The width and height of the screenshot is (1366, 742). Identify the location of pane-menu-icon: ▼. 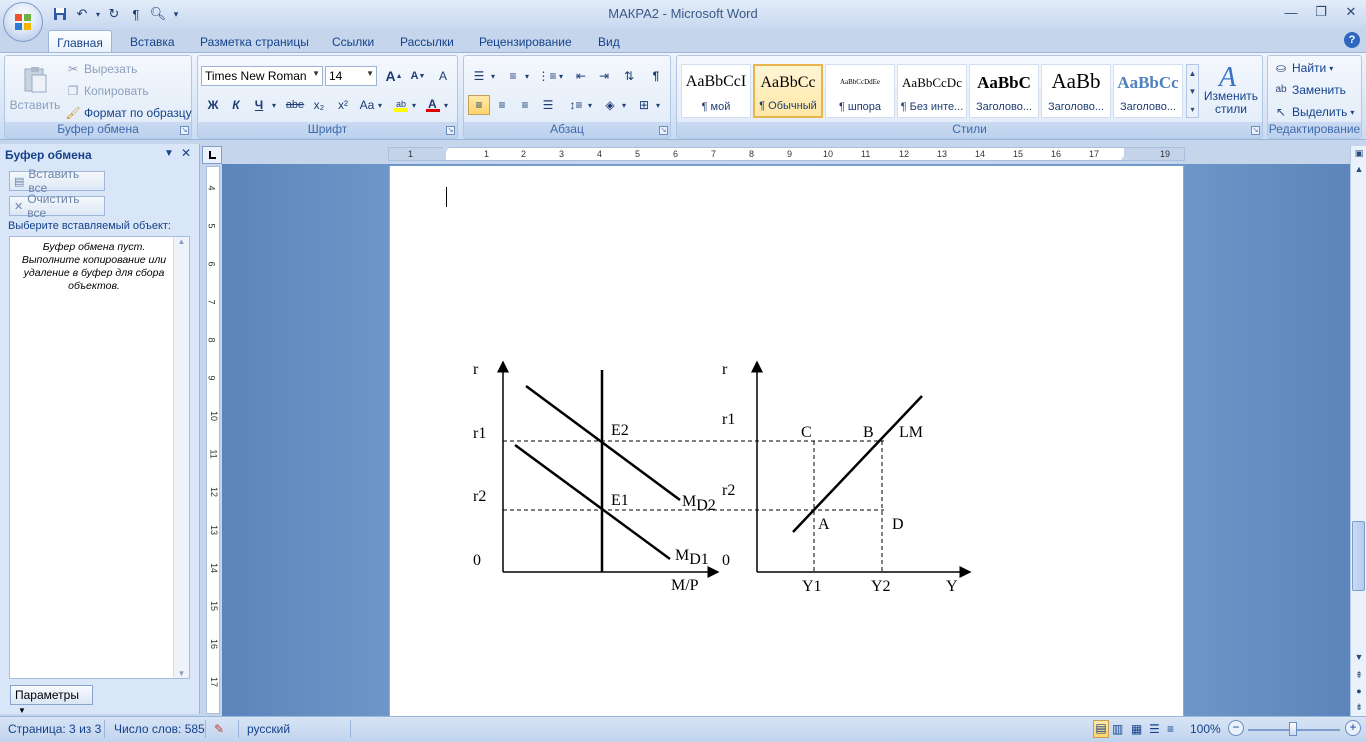
(169, 153).